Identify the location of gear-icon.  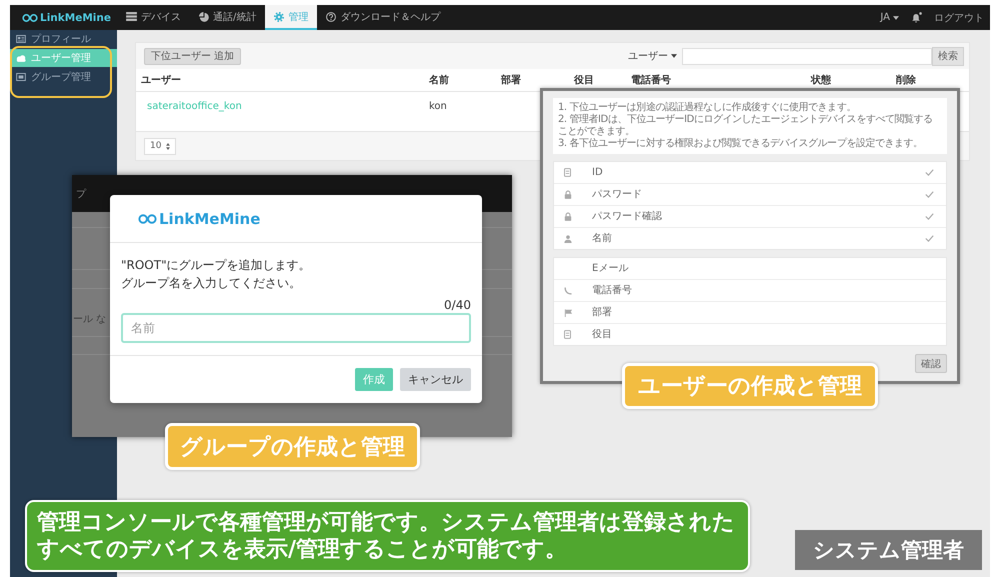
(279, 17).